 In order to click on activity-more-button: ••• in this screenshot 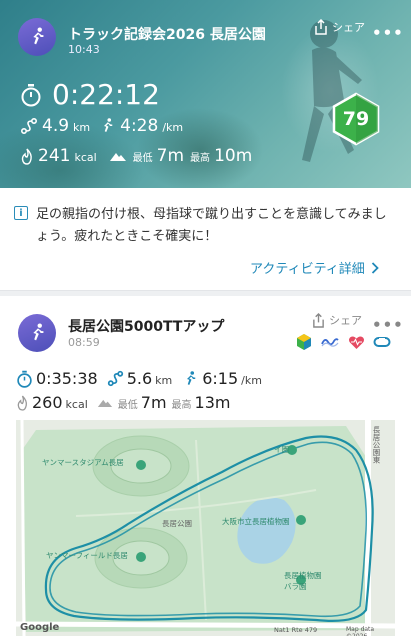, I will do `click(388, 325)`.